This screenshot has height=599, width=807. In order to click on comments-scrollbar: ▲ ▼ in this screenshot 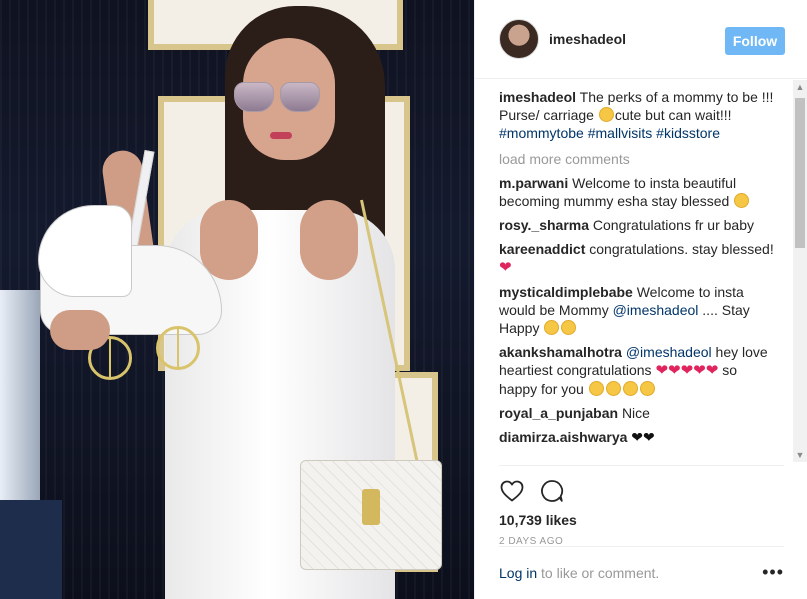, I will do `click(800, 271)`.